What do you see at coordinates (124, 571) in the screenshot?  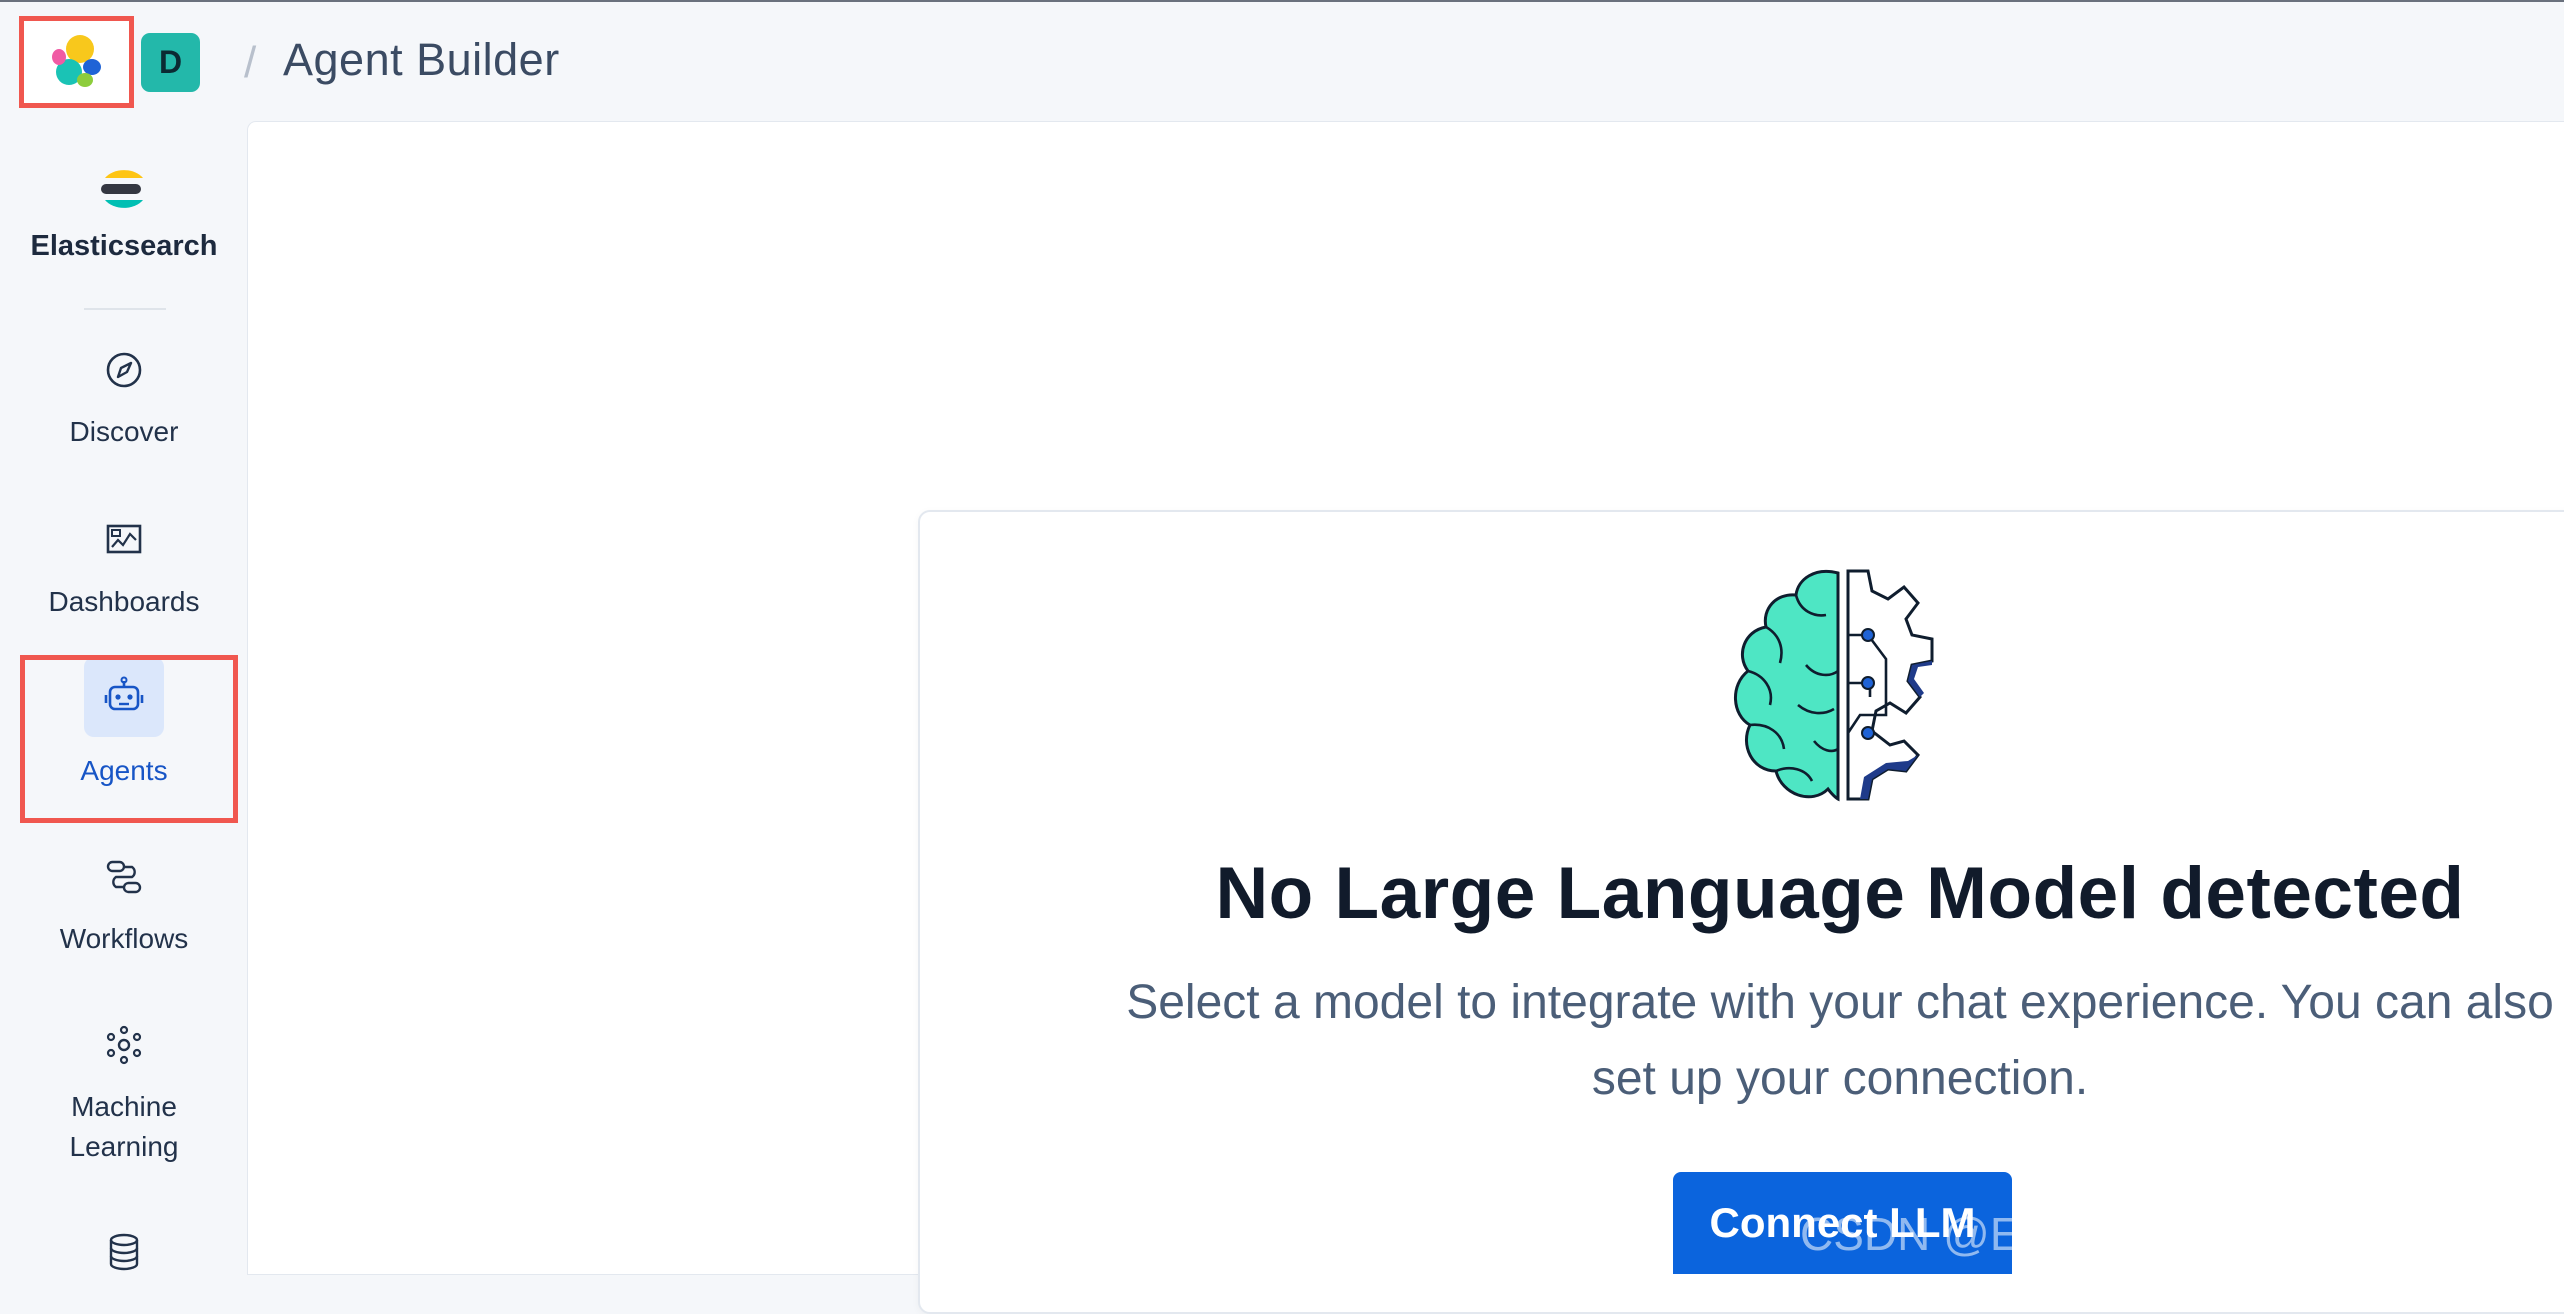 I see `sidebar-item-dashboards: Dashboards` at bounding box center [124, 571].